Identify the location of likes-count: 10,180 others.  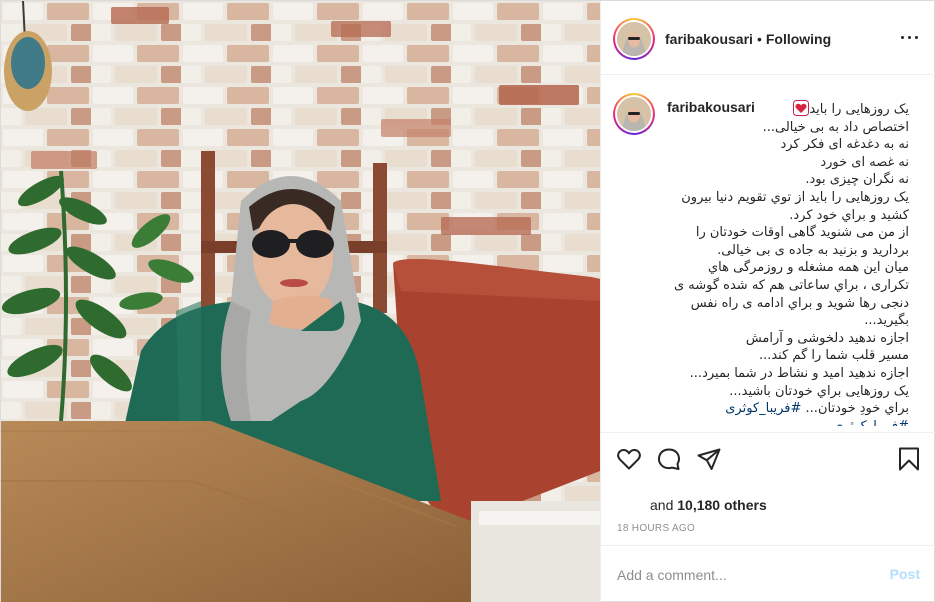
(722, 505).